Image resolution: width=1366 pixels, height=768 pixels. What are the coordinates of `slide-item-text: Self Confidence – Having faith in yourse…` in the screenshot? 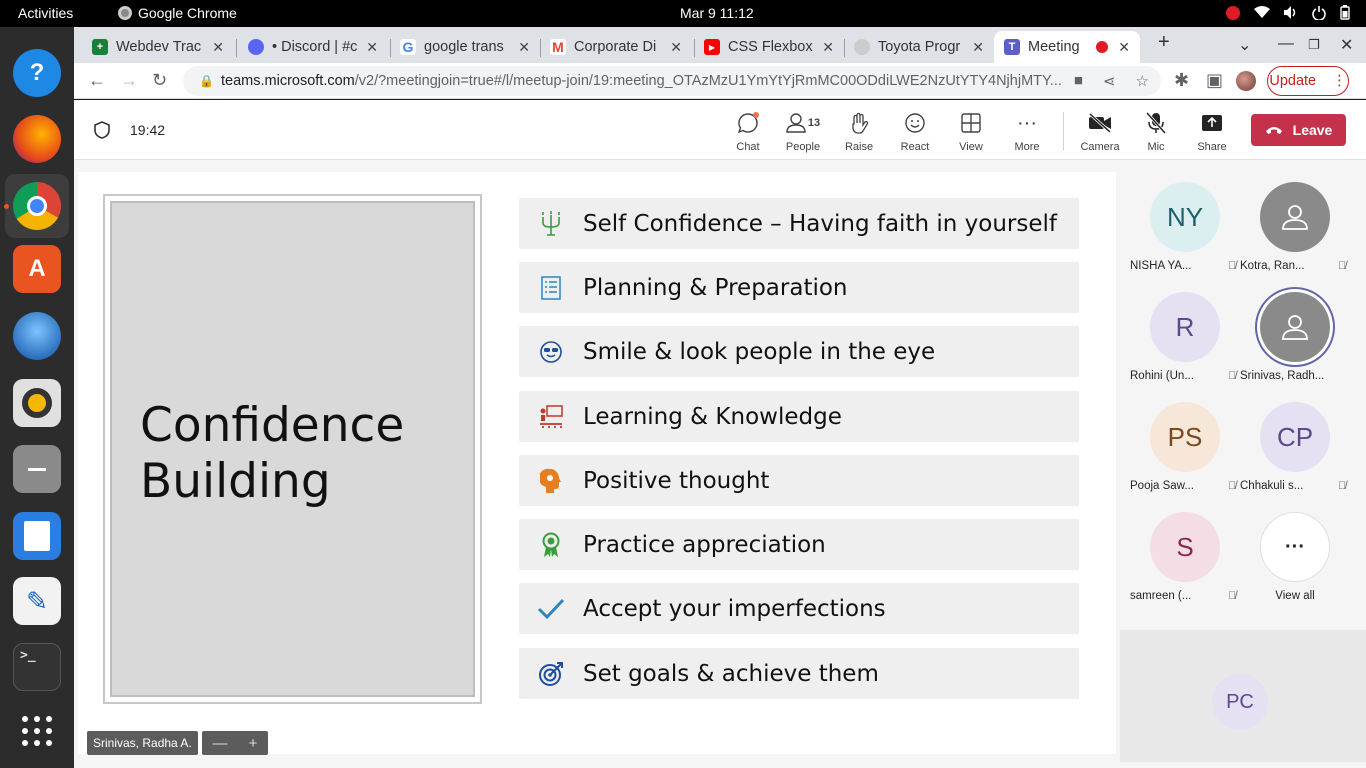 It's located at (820, 223).